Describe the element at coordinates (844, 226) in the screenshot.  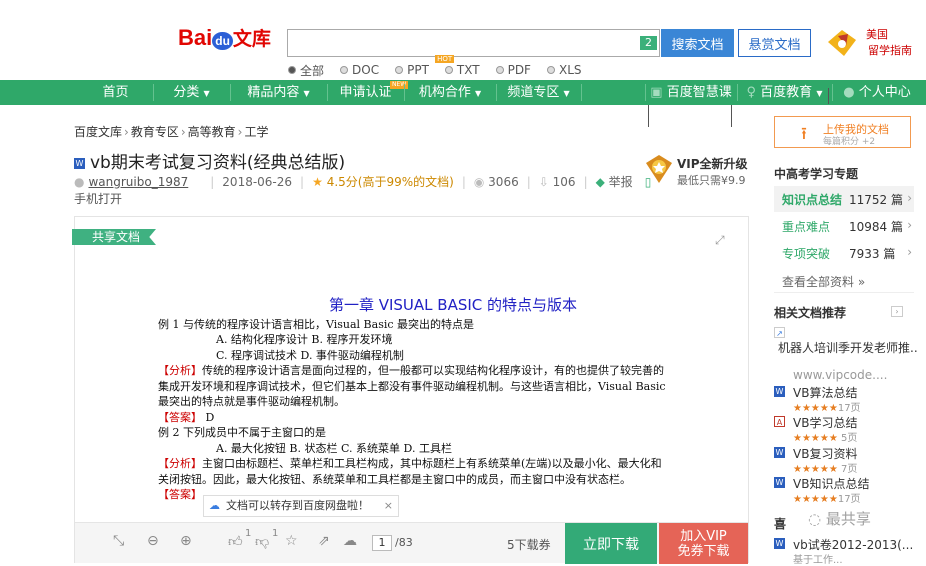
I see `hot-topic-item: 重点难点 10984 篇 ›` at that location.